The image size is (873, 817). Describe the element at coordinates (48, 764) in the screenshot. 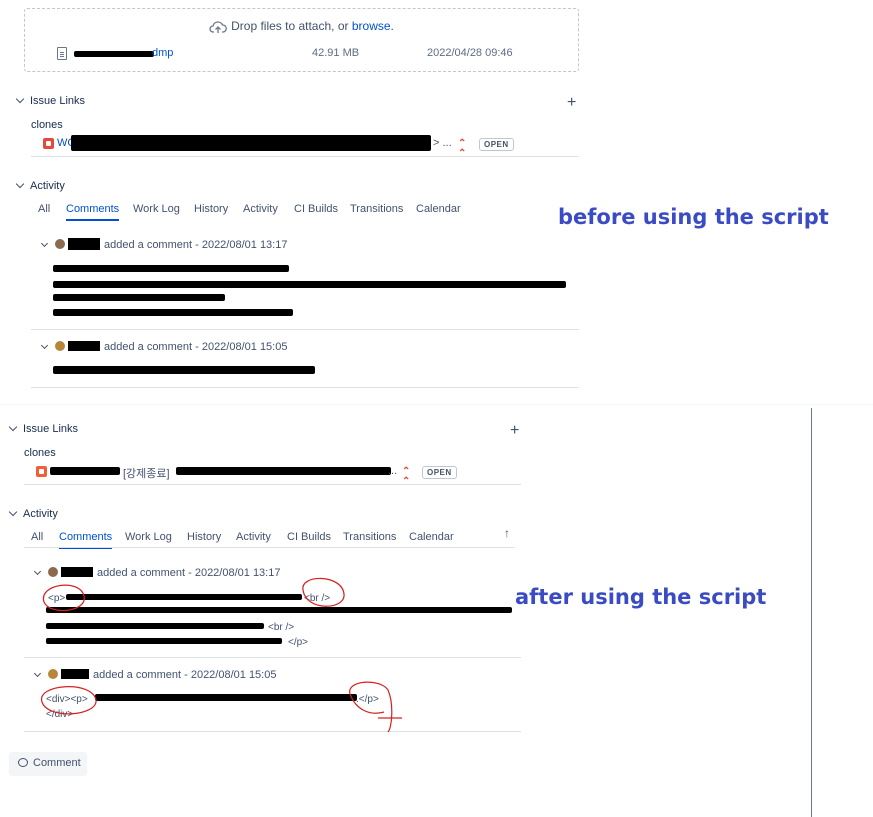

I see `comment-button: Comment` at that location.